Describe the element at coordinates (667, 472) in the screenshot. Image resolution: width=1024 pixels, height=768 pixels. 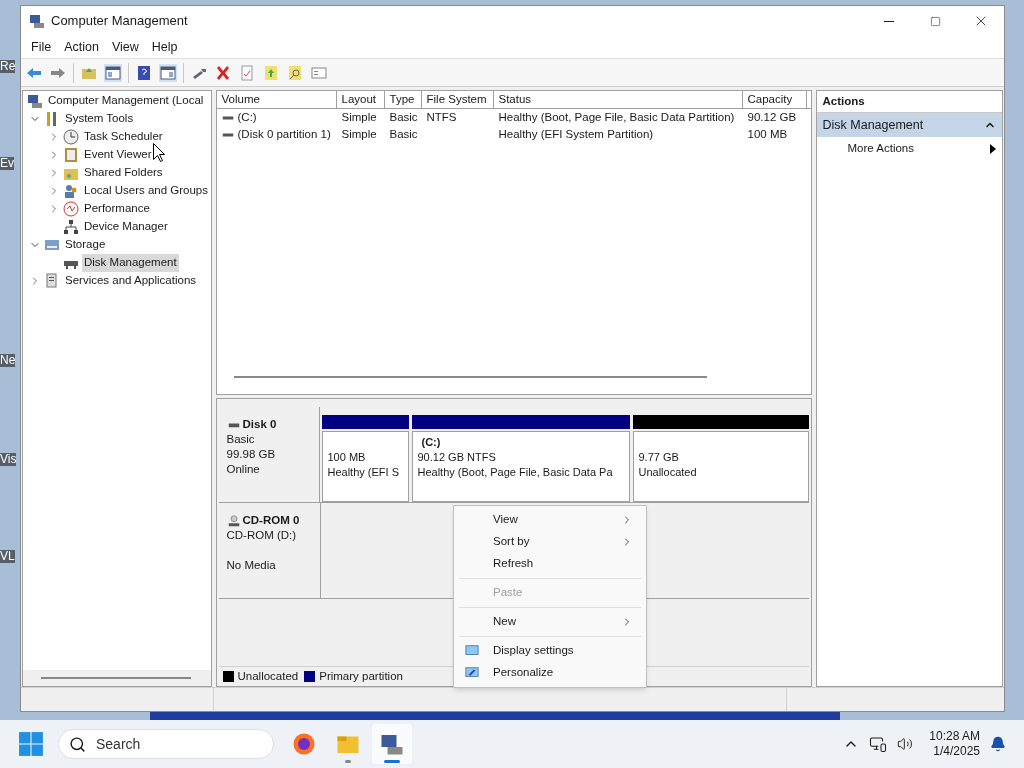
I see `partition-detail: Unallocated` at that location.